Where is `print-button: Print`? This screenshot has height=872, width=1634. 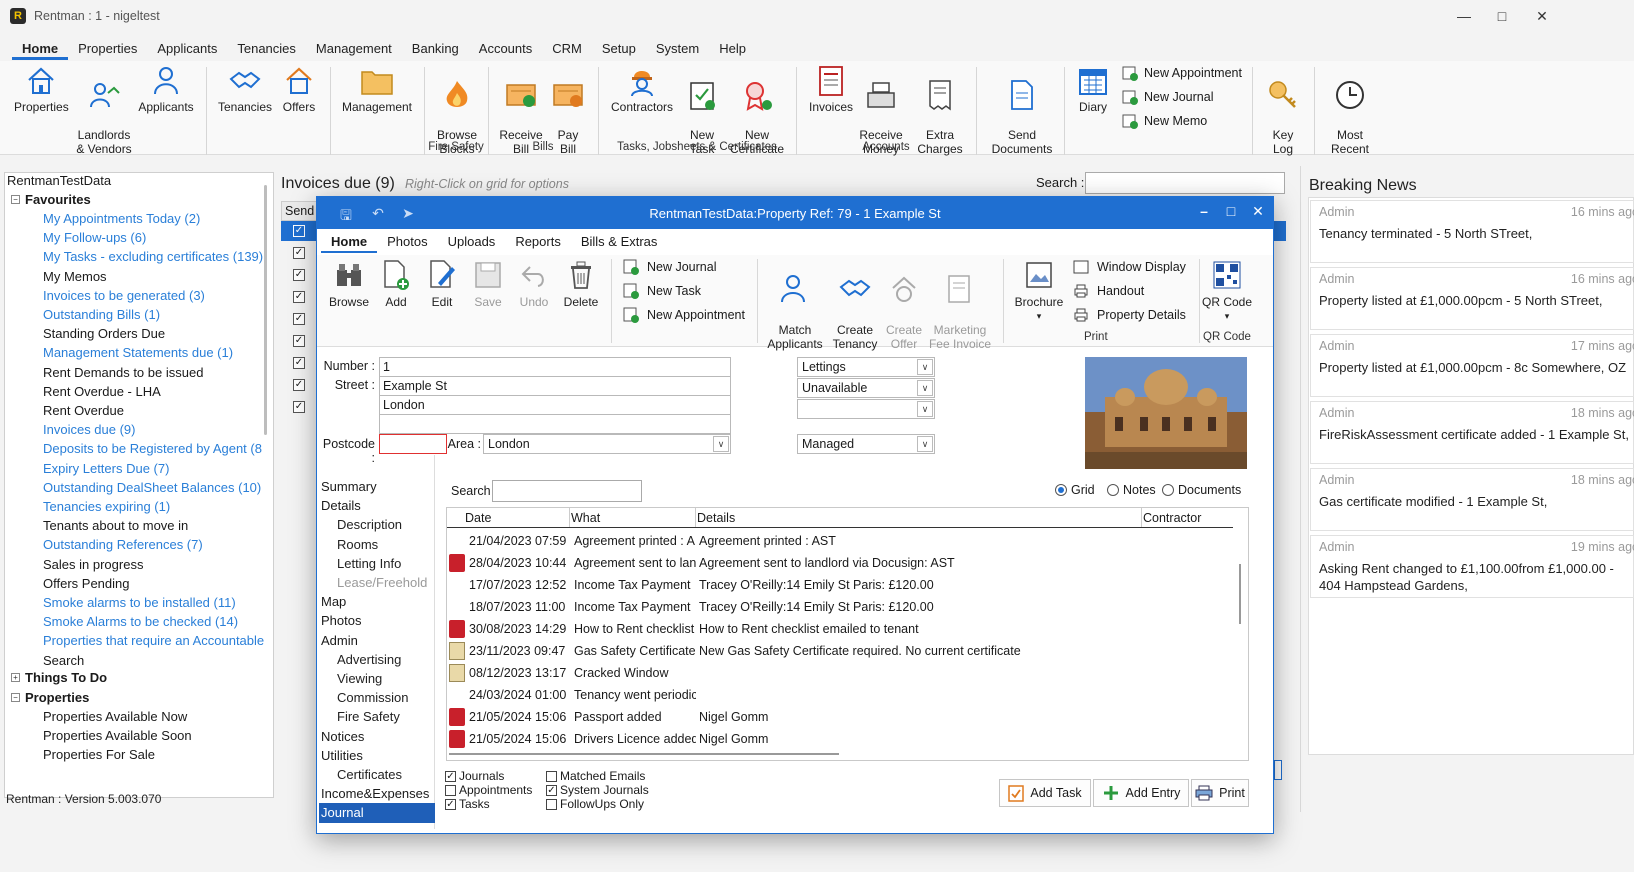 print-button: Print is located at coordinates (1220, 793).